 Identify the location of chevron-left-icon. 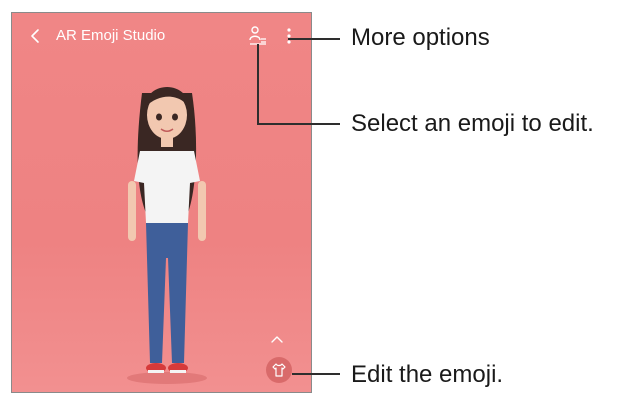
(36, 36).